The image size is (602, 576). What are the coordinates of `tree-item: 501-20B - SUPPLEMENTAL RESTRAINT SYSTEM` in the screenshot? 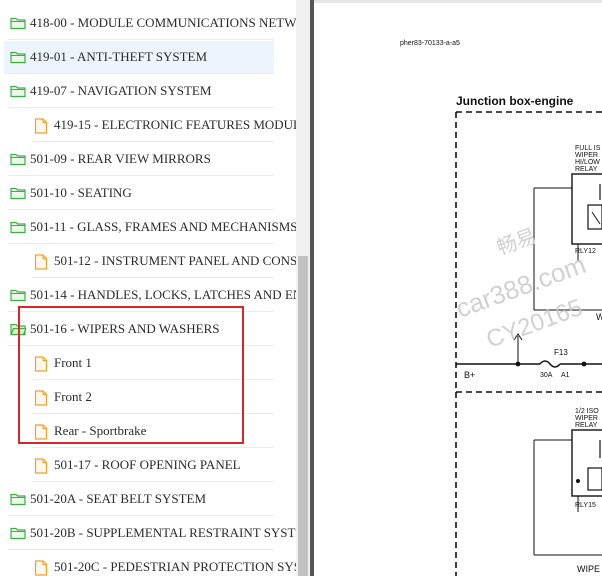 It's located at (148, 533).